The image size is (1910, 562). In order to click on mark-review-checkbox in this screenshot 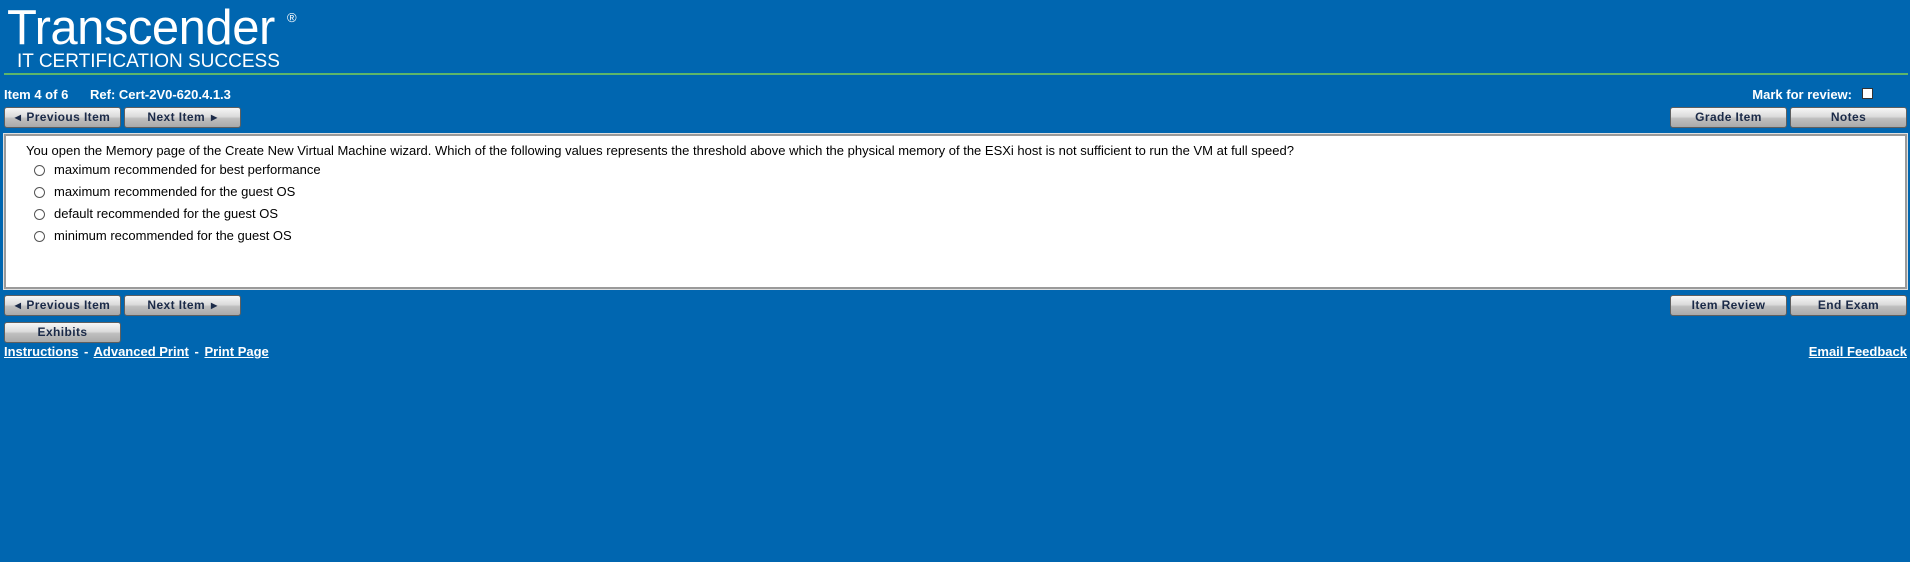, I will do `click(1867, 93)`.